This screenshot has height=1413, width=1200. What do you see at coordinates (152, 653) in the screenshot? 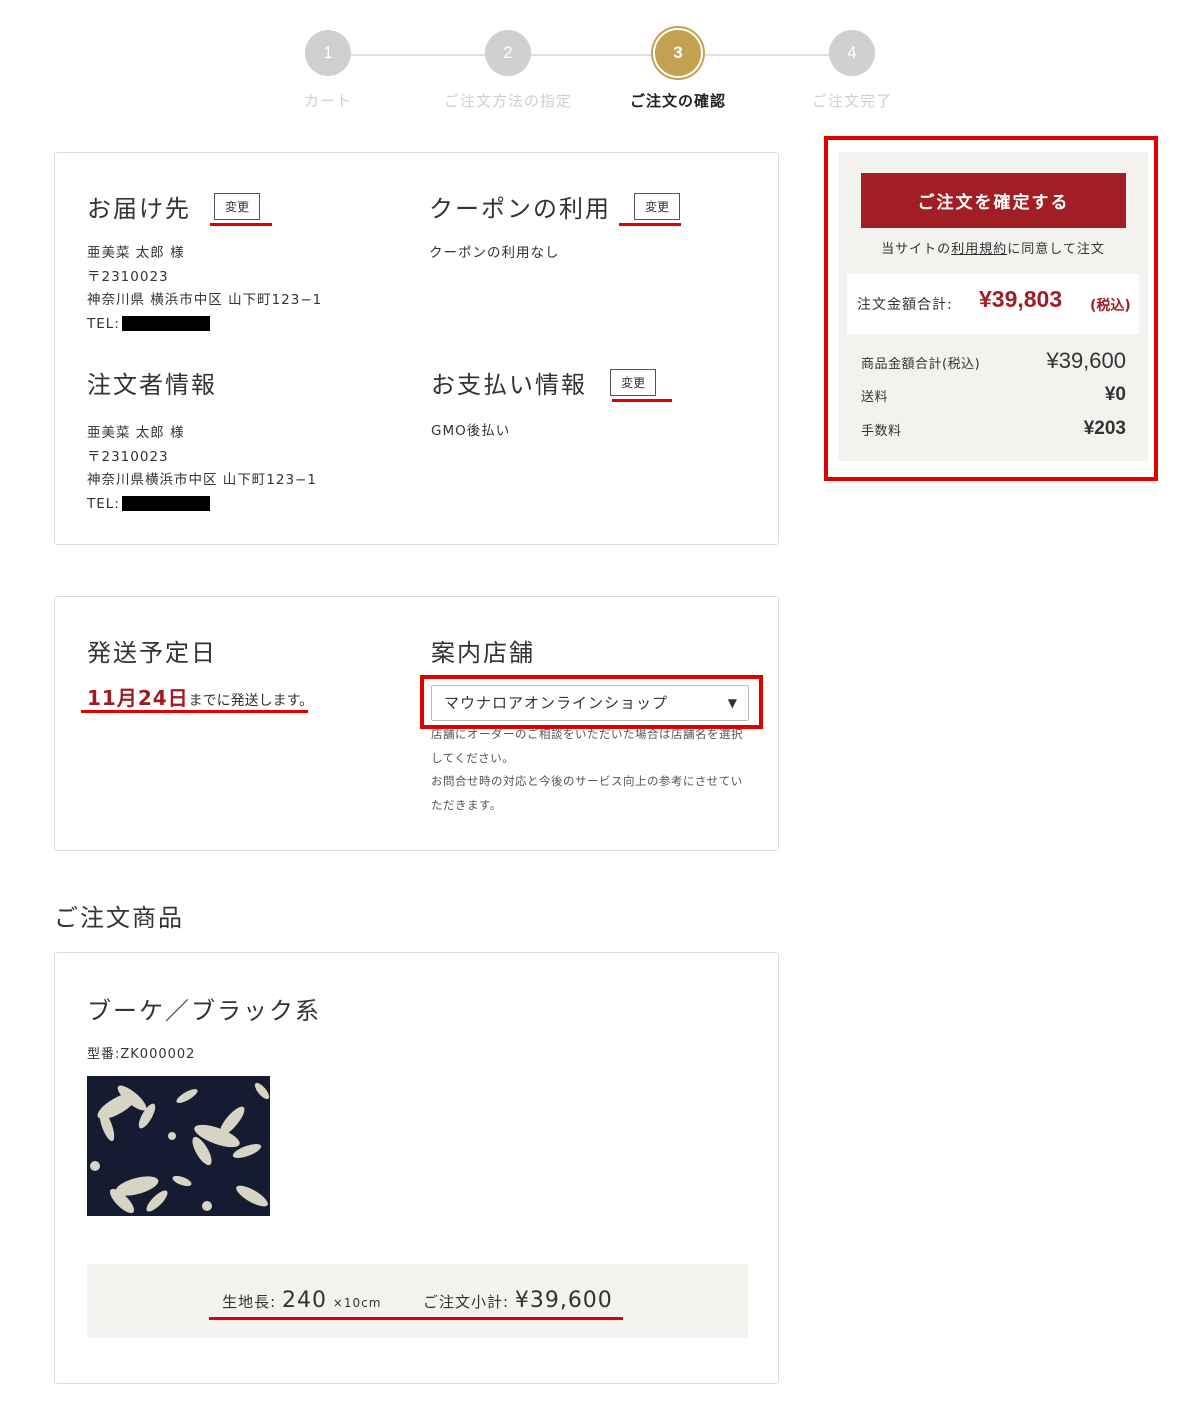
I see `shipping-title: 発送予定日` at bounding box center [152, 653].